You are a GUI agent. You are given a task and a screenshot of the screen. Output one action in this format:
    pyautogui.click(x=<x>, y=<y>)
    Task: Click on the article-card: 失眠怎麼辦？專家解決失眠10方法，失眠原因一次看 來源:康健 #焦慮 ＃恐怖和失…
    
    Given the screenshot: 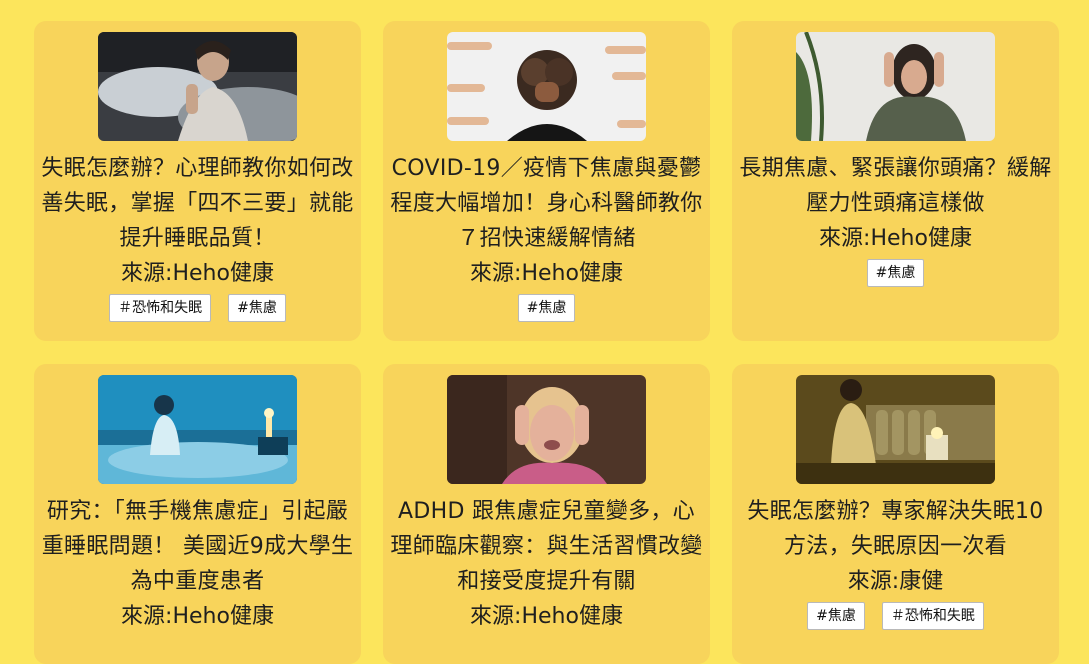 What is the action you would take?
    pyautogui.click(x=895, y=514)
    